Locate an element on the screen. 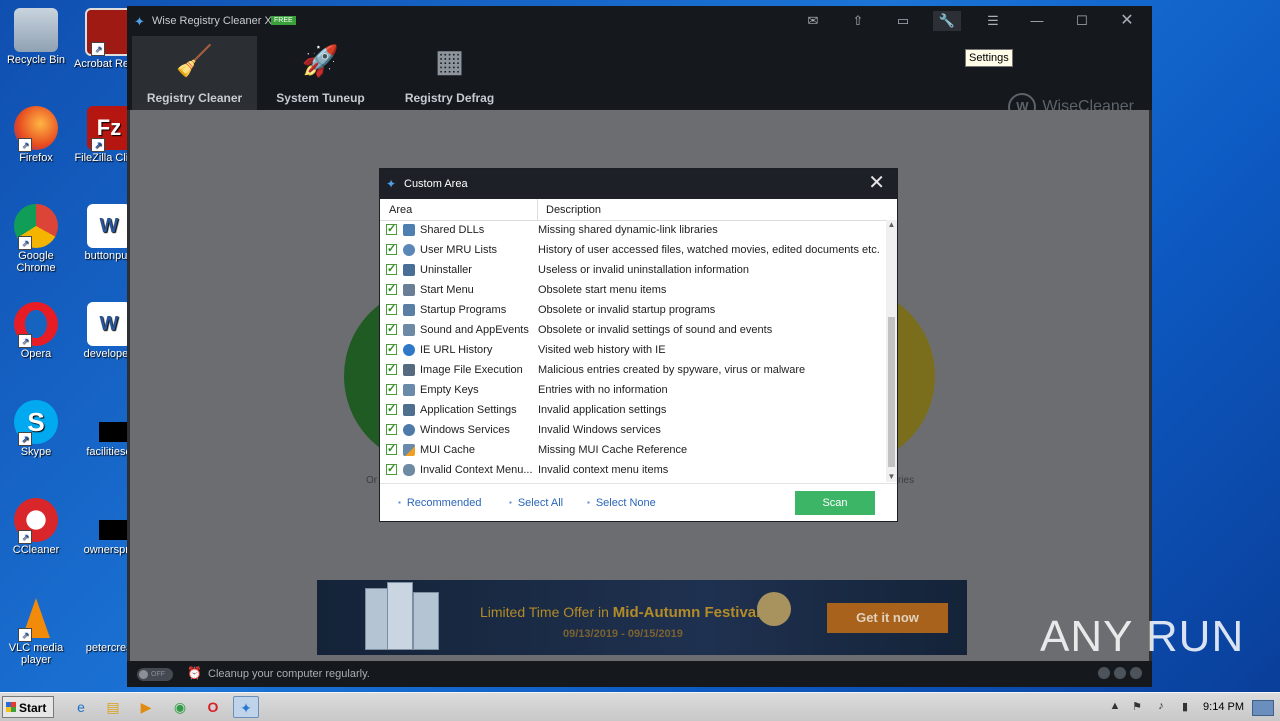 The height and width of the screenshot is (721, 1280). moon-graphic is located at coordinates (774, 609).